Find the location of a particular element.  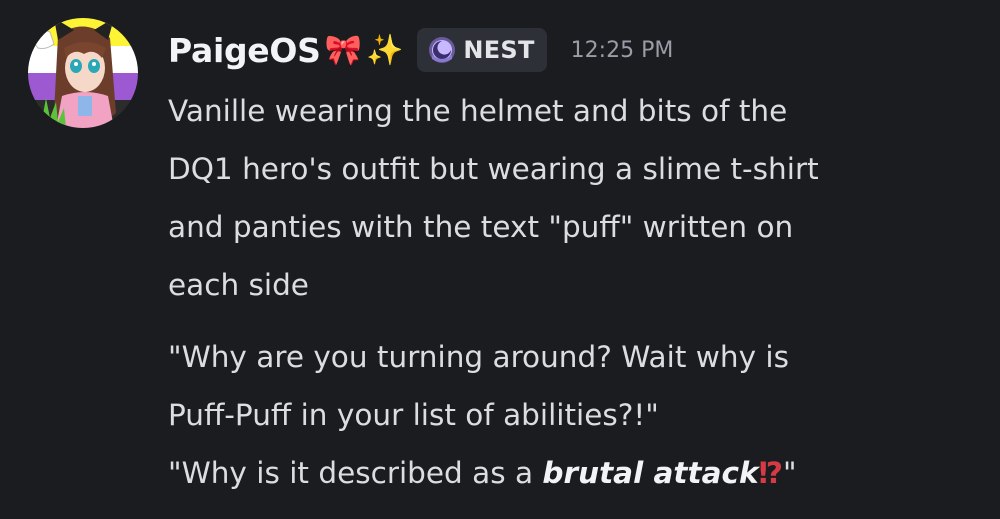

ribbon-icon: 🎀 is located at coordinates (343, 50).